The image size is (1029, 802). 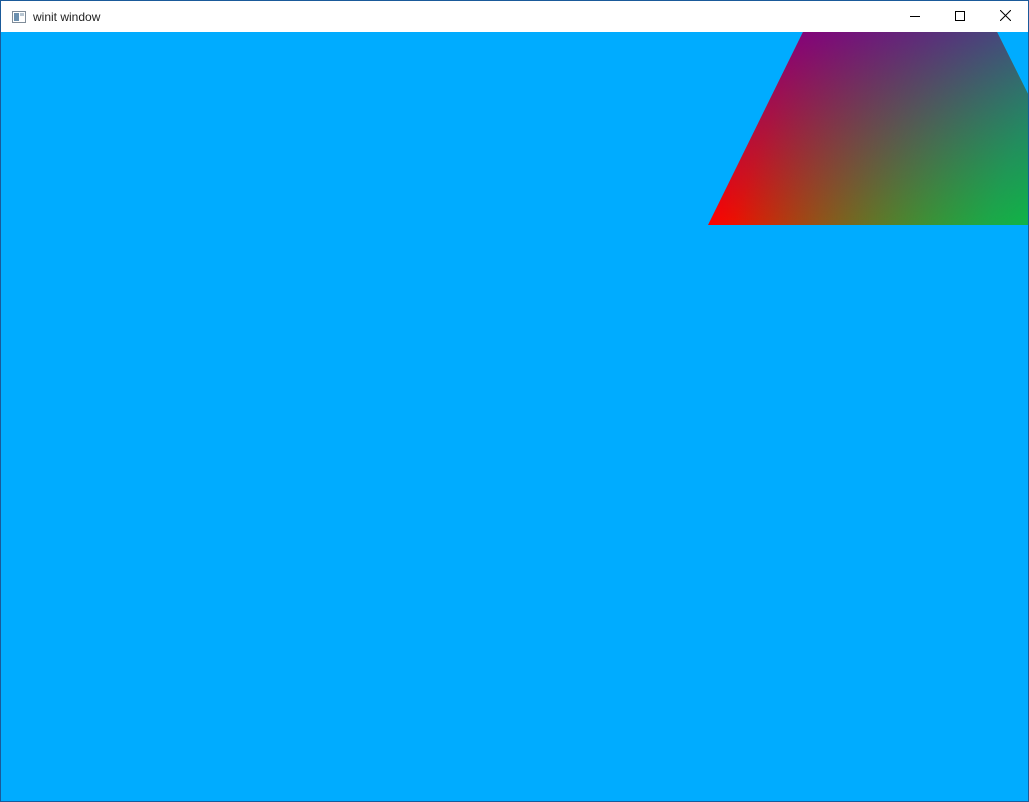 I want to click on triangle-shape, so click(x=868, y=128).